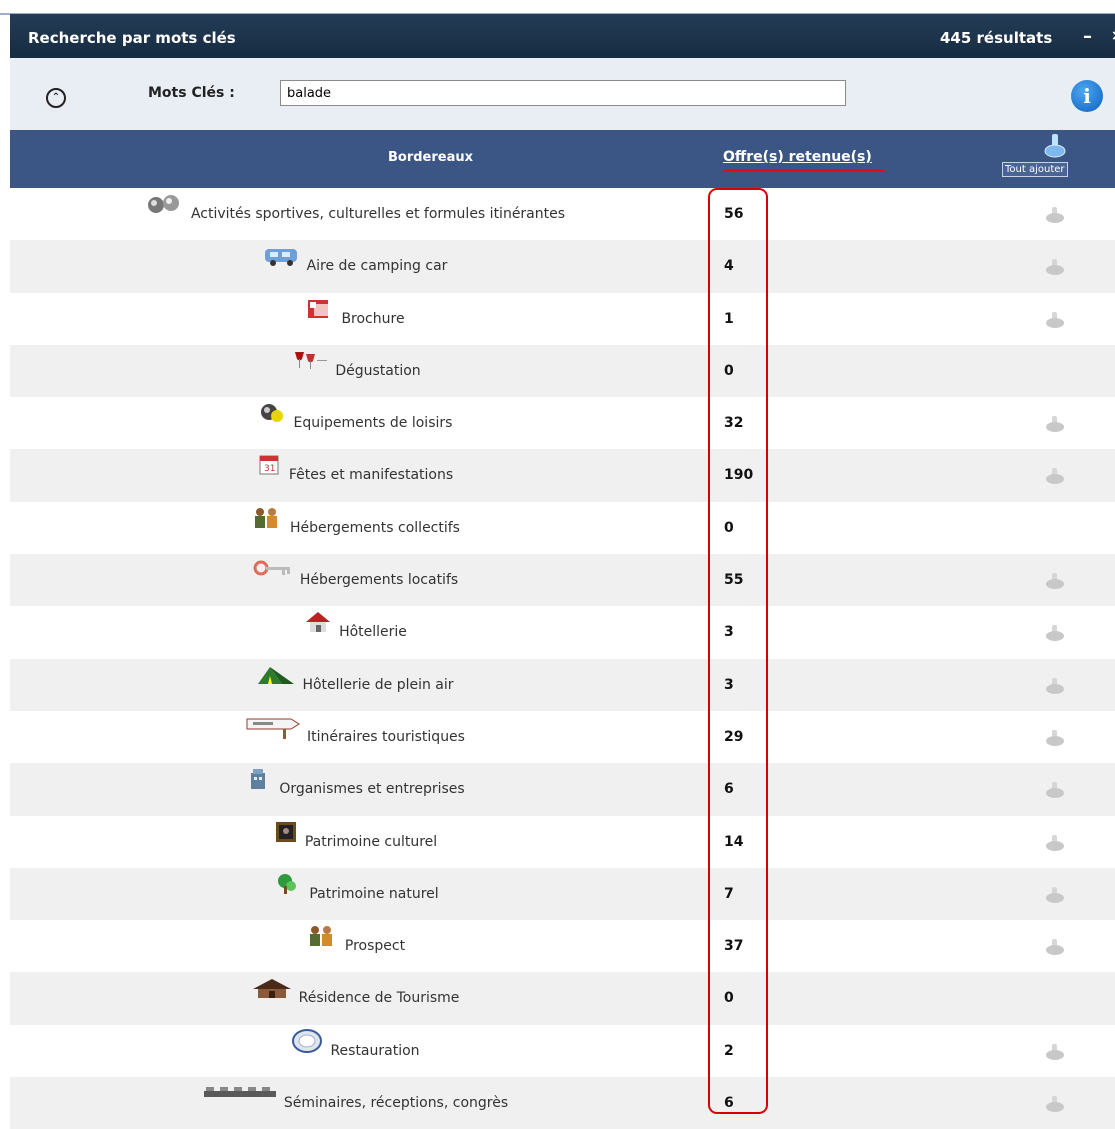 The width and height of the screenshot is (1115, 1129). I want to click on row-name-cell: Hôtellerie, so click(355, 632).